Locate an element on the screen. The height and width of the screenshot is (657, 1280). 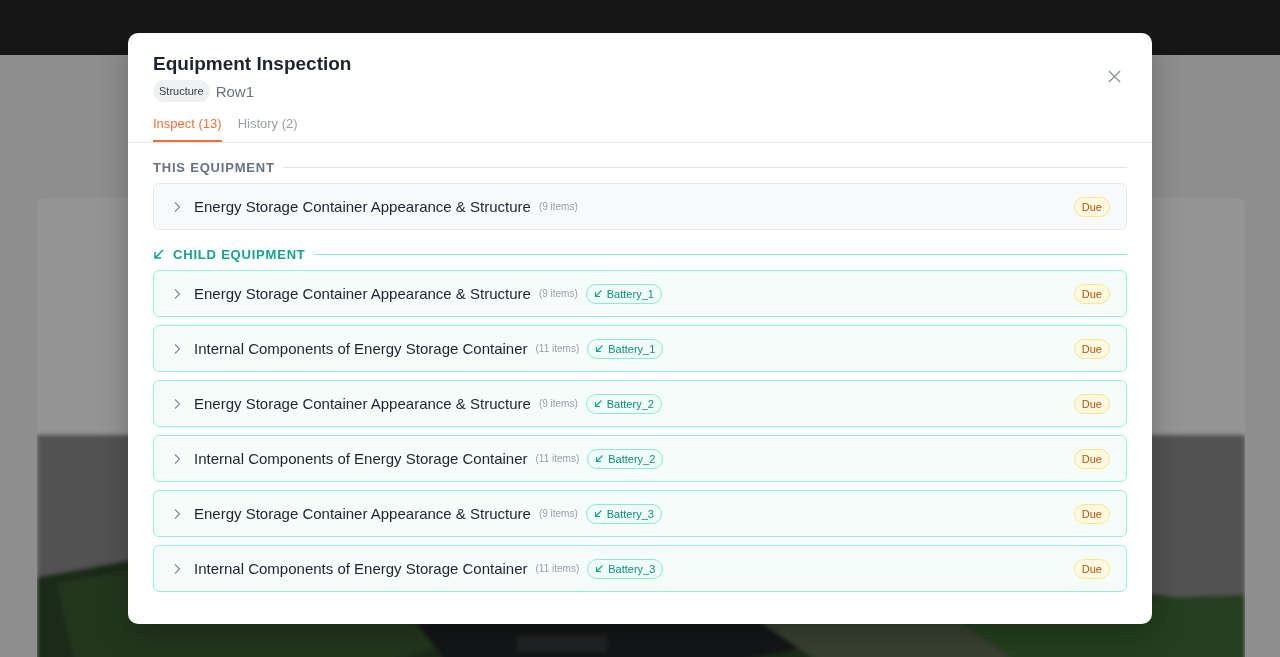
equipment-name: Row1 is located at coordinates (234, 91).